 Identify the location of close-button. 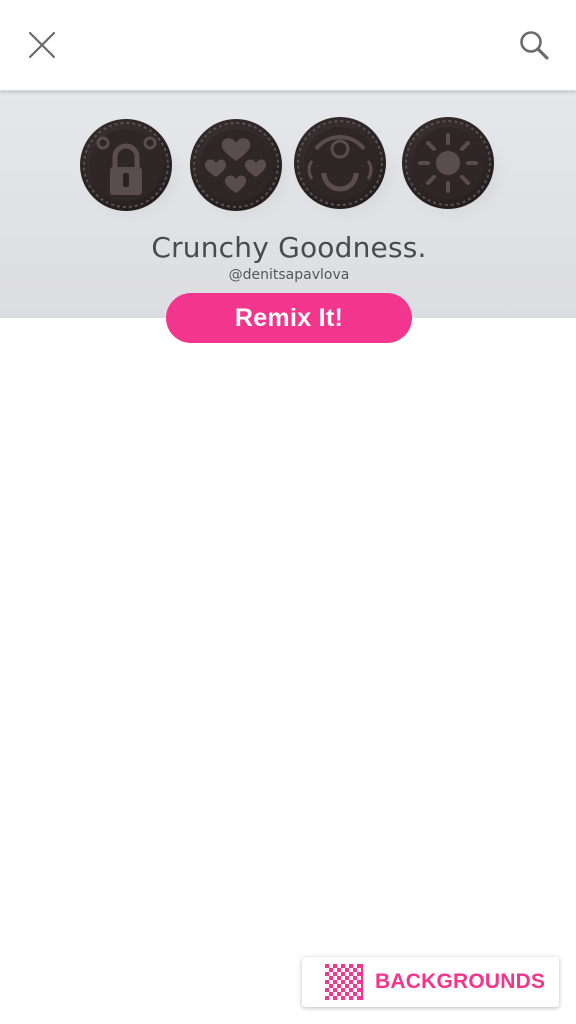
(42, 45).